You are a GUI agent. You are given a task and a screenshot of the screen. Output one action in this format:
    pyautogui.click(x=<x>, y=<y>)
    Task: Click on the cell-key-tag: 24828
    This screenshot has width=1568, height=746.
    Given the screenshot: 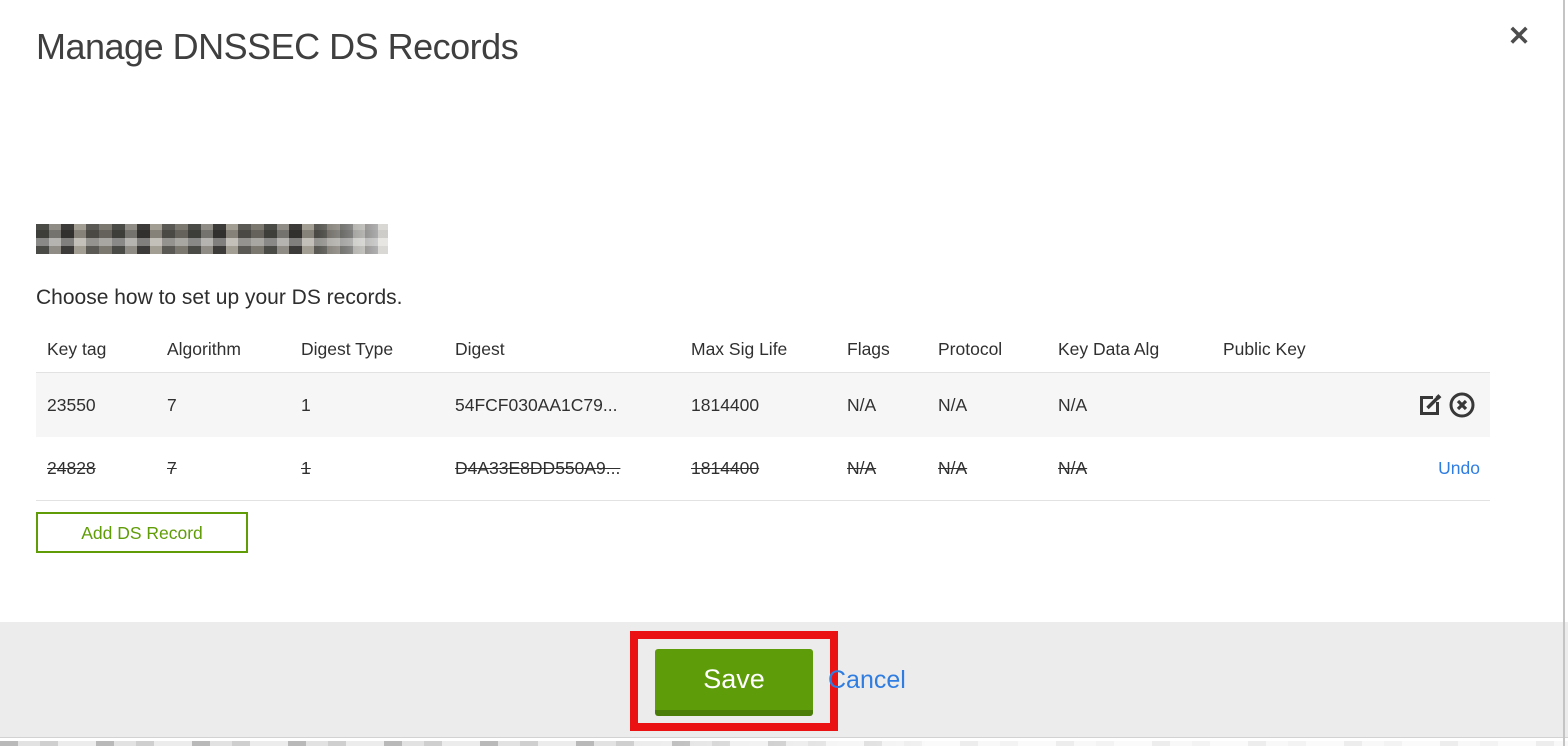 What is the action you would take?
    pyautogui.click(x=71, y=468)
    